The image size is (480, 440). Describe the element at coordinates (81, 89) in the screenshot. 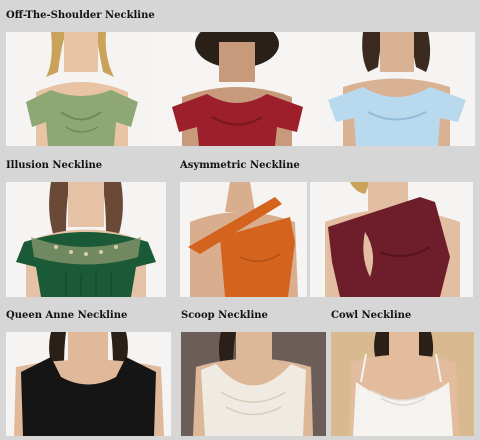

I see `photo-off-shoulder-green` at that location.